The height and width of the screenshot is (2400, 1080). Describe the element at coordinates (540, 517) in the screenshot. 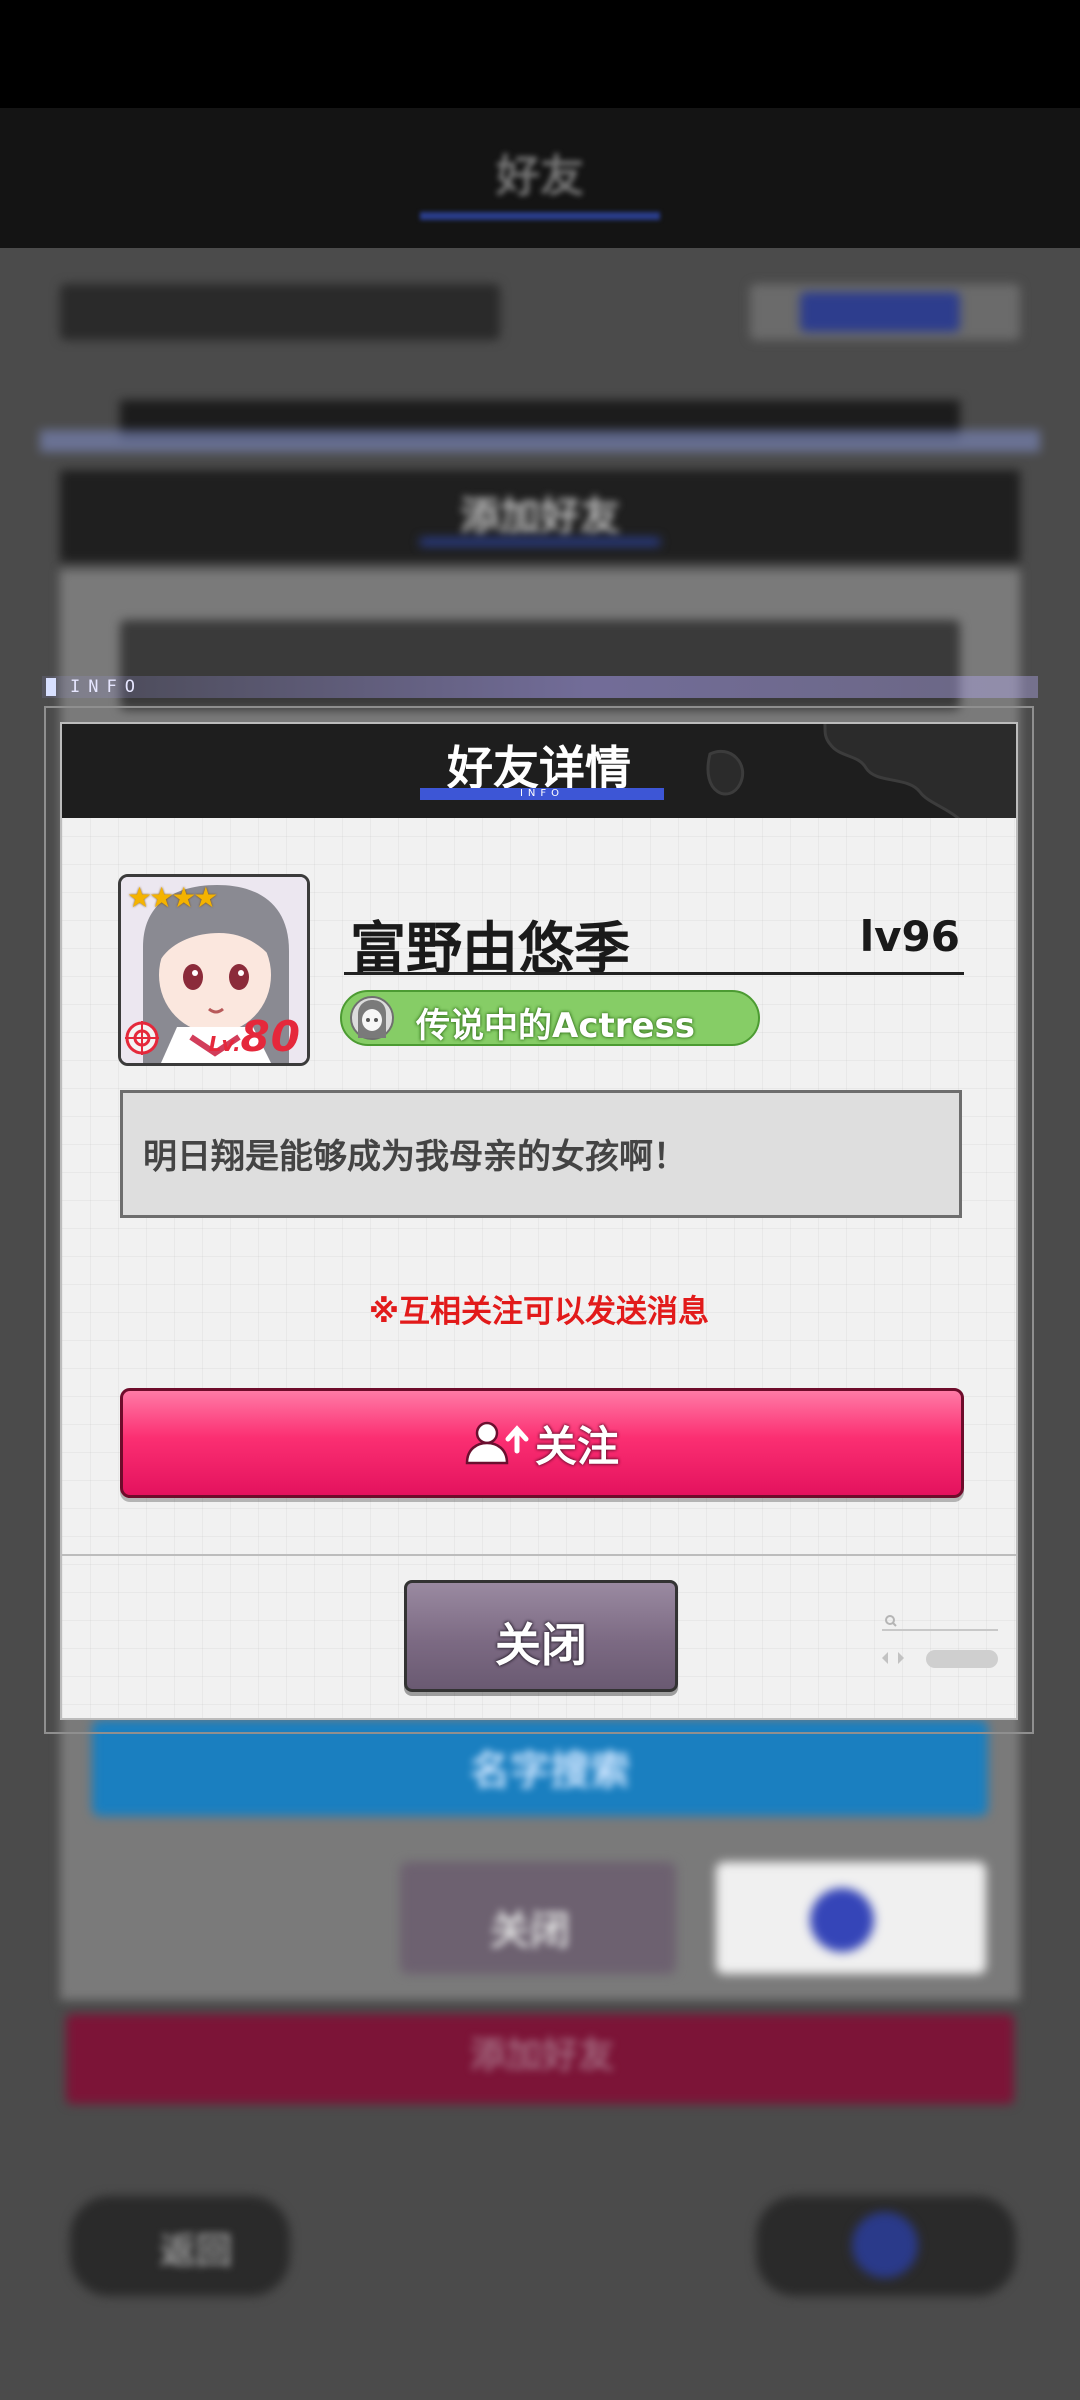

I see `background-section-title: 添加好友` at that location.